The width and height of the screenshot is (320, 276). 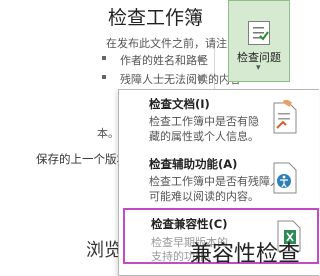 I want to click on menu-item-desc: 藏的属性或个人信息。, so click(x=204, y=136).